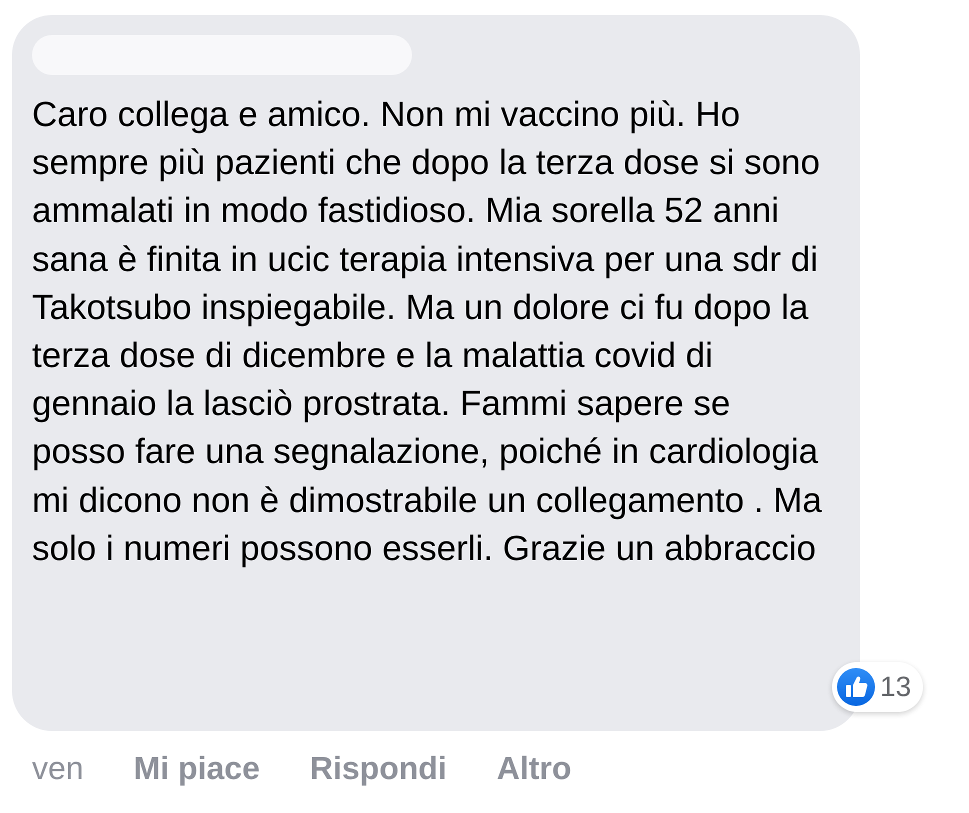  I want to click on comment-action-link: Altro, so click(534, 768).